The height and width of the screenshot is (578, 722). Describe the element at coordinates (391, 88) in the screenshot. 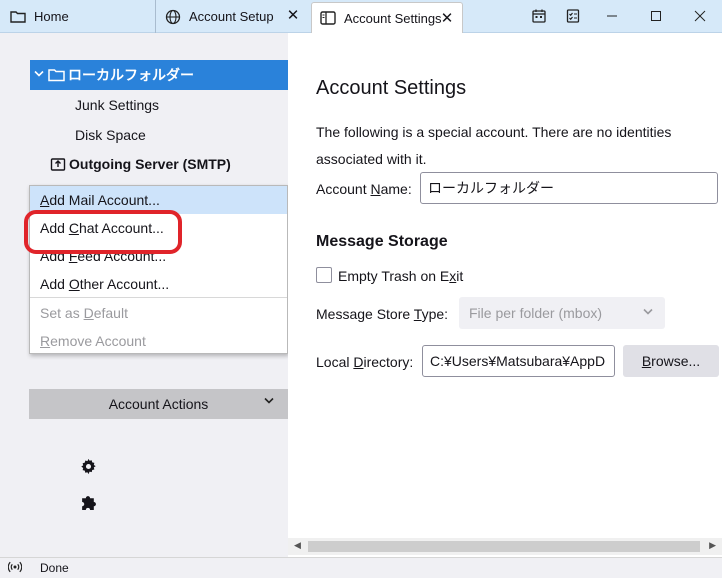

I see `page-title: Account Settings` at that location.